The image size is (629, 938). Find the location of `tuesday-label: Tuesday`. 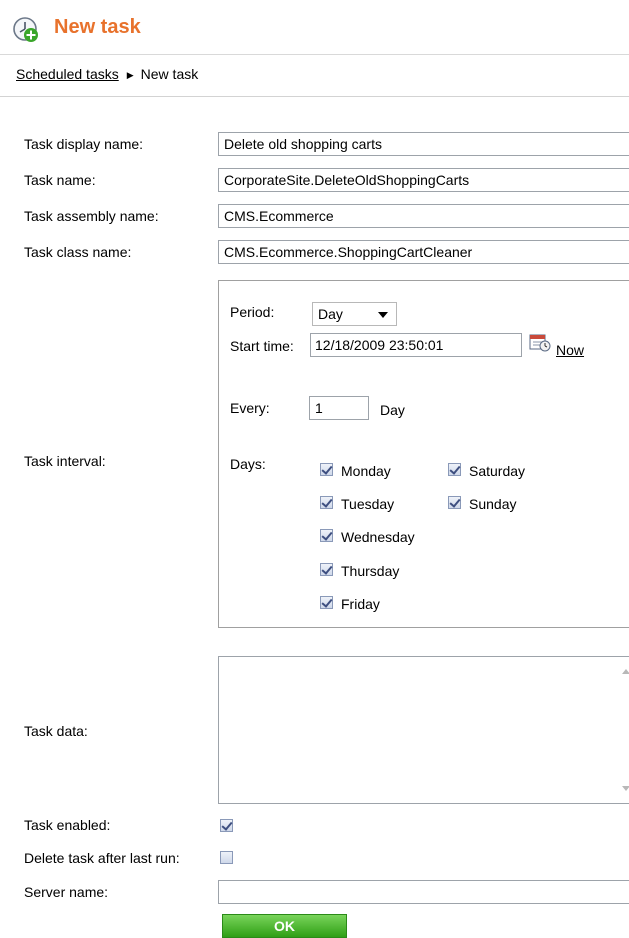

tuesday-label: Tuesday is located at coordinates (368, 504).